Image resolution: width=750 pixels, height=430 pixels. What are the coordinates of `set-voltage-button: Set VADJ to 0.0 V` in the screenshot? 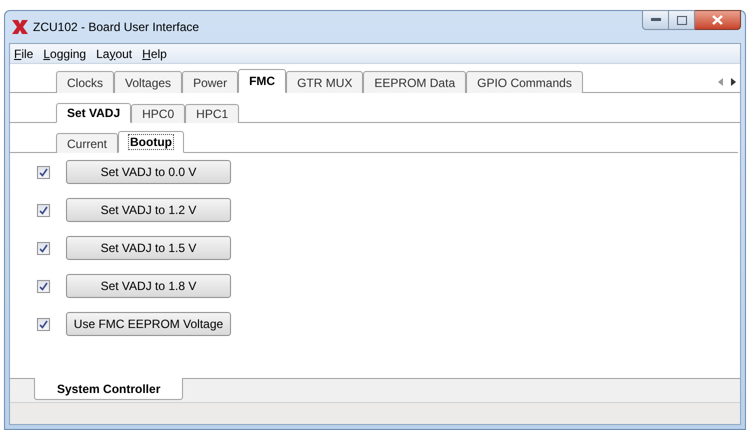 It's located at (148, 172).